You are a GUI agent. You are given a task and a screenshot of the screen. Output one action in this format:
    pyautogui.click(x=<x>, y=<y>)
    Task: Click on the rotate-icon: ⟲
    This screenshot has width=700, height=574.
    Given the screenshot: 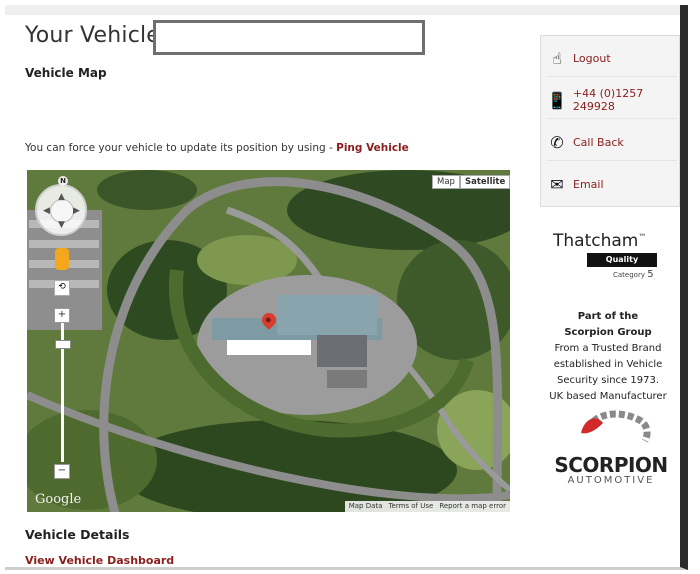 What is the action you would take?
    pyautogui.click(x=62, y=288)
    